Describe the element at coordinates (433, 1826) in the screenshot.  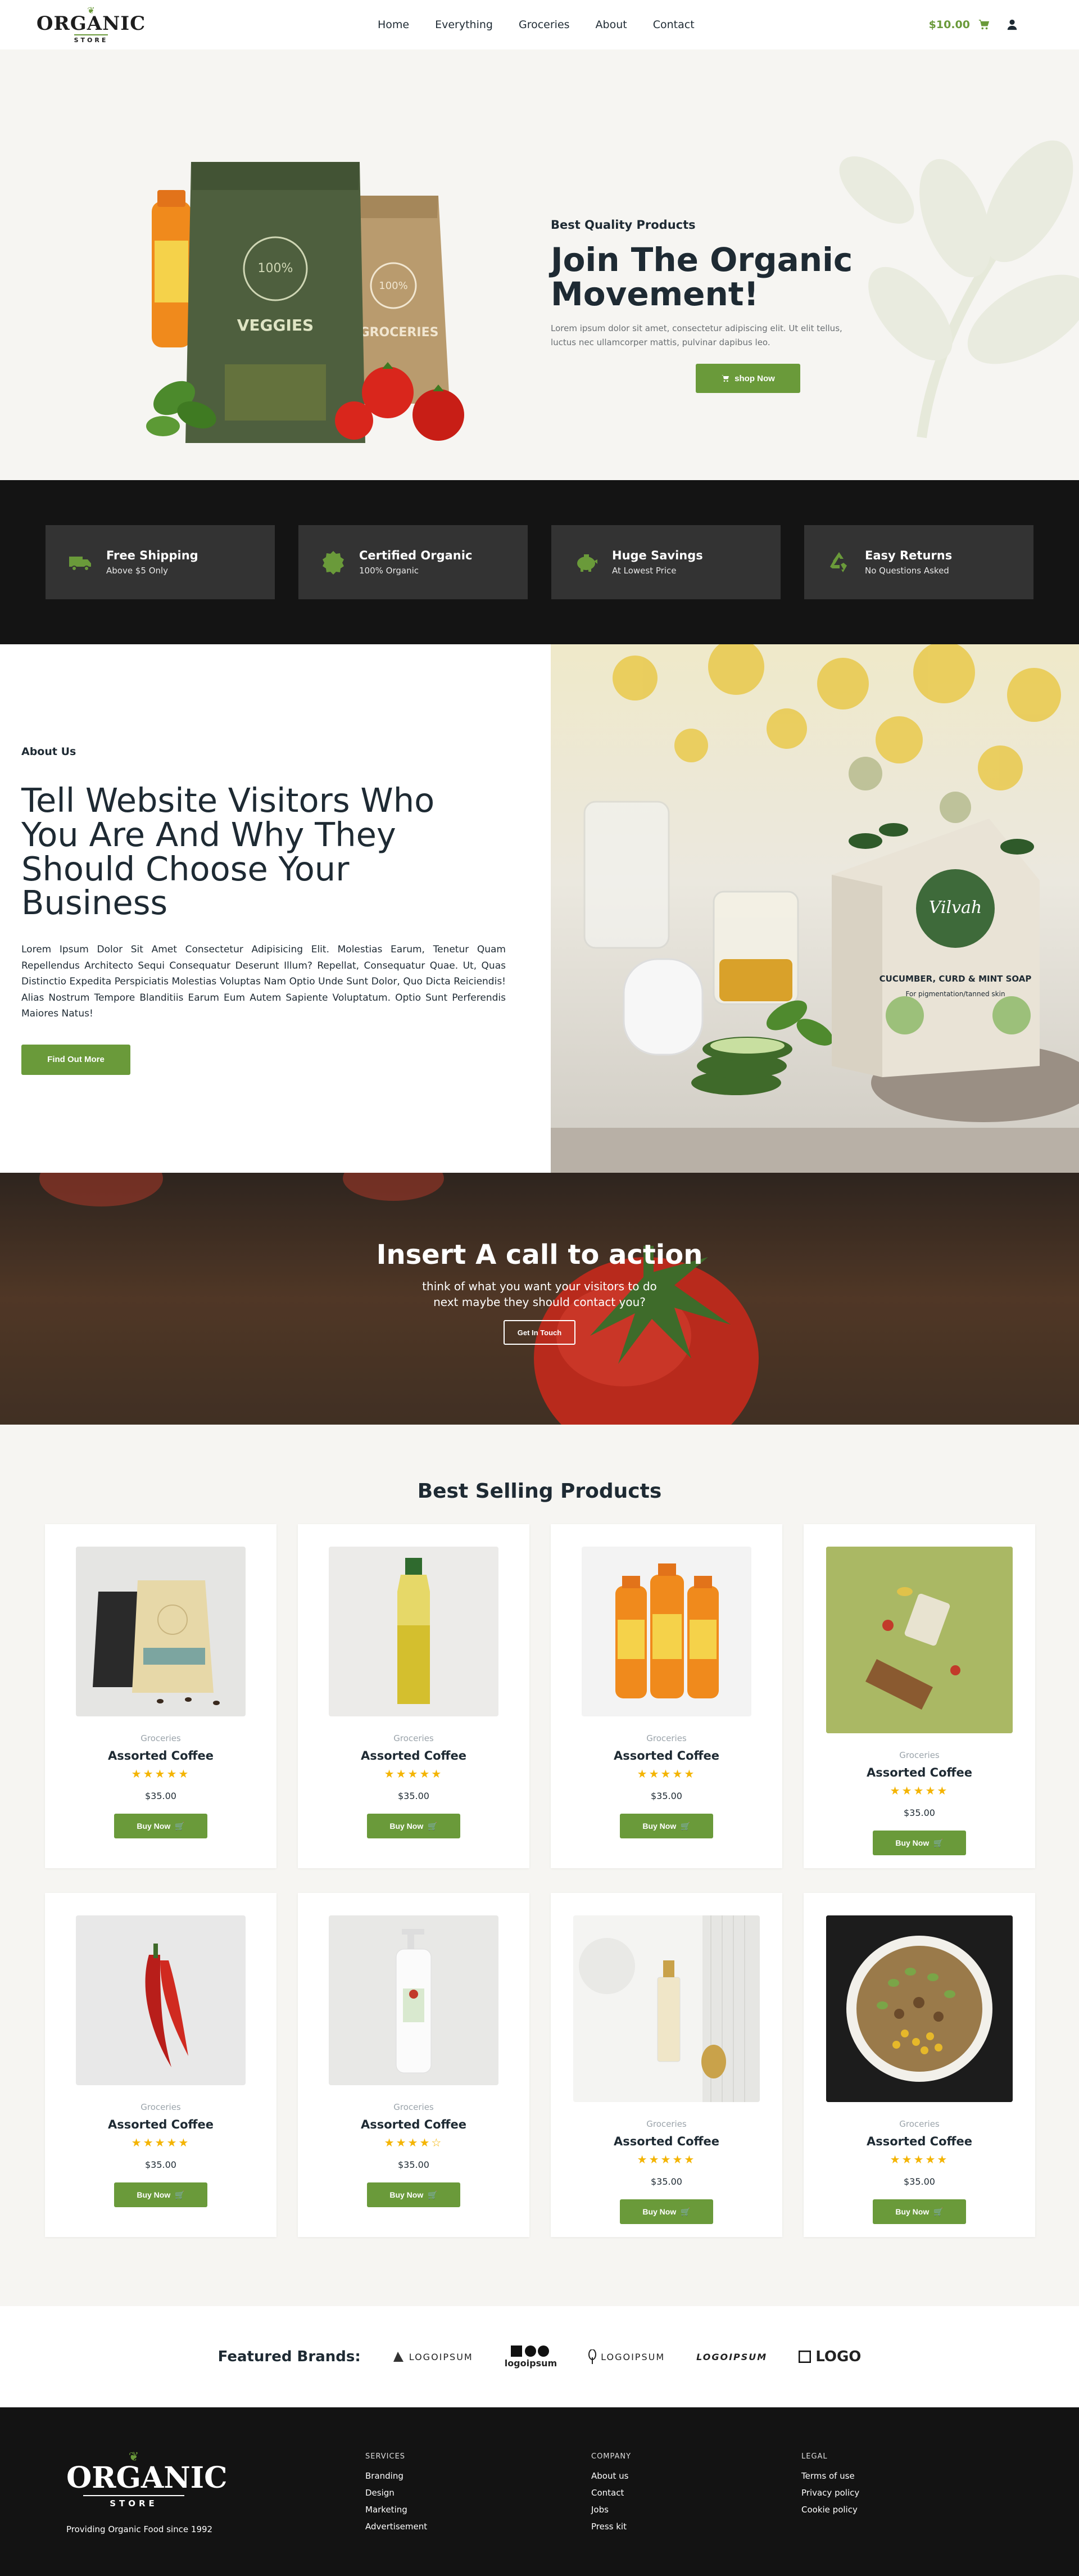
I see `cart-icon: 🛒` at that location.